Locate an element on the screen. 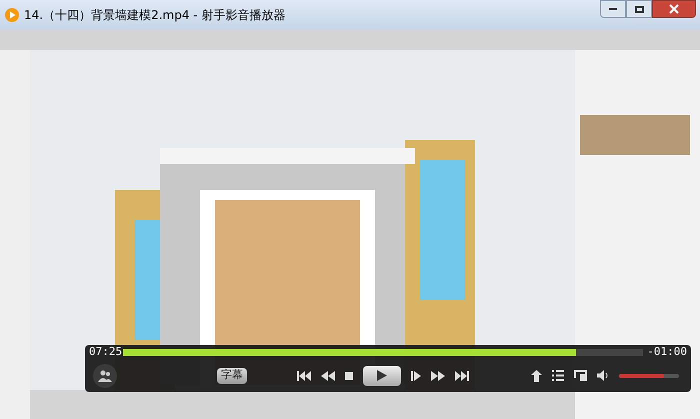 The width and height of the screenshot is (700, 419). play-icon is located at coordinates (382, 375).